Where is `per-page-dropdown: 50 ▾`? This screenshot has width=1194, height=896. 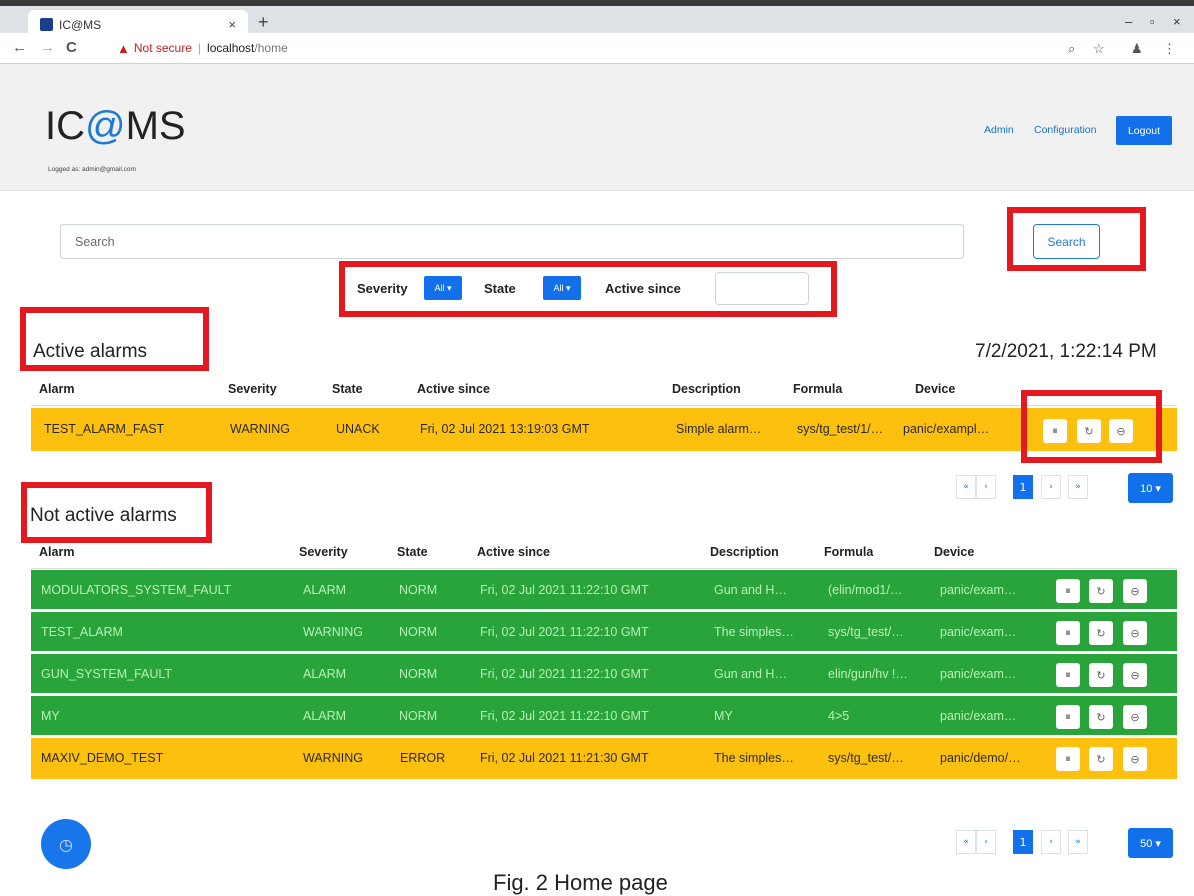
per-page-dropdown: 50 ▾ is located at coordinates (1150, 843).